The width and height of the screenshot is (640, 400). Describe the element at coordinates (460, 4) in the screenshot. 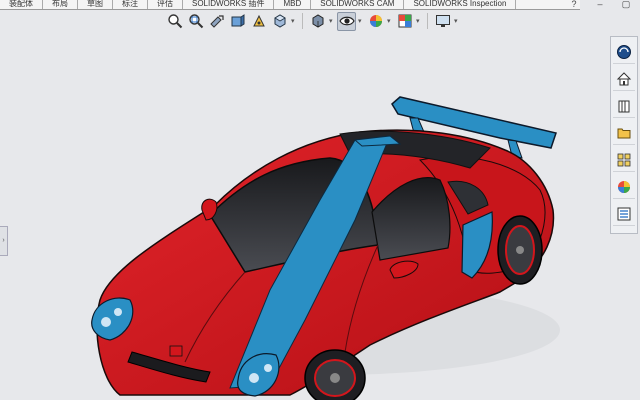

I see `tab-solidworks-inspection: SOLIDWORKS Inspection` at that location.